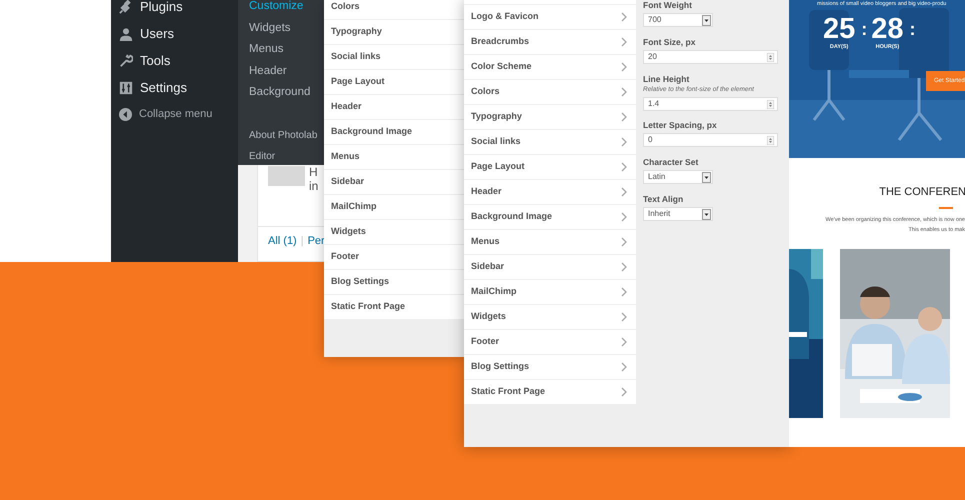  I want to click on collapse-menu-button: Collapse menu, so click(174, 114).